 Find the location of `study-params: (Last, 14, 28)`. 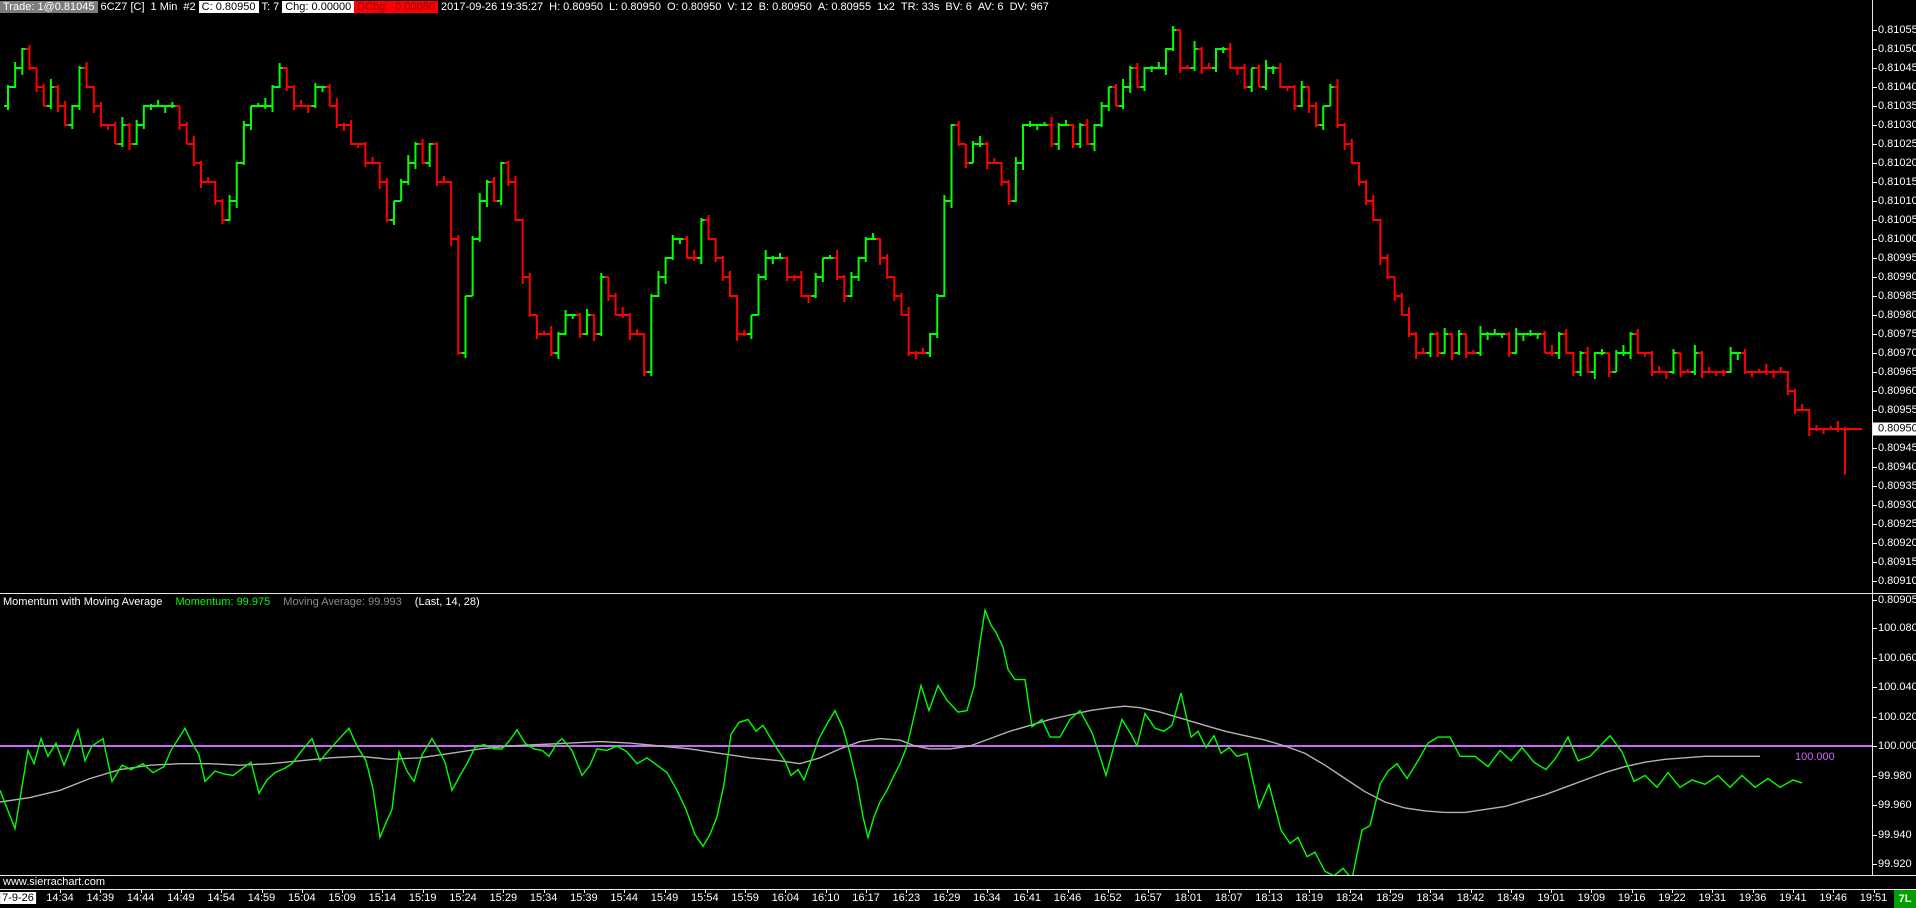

study-params: (Last, 14, 28) is located at coordinates (447, 602).